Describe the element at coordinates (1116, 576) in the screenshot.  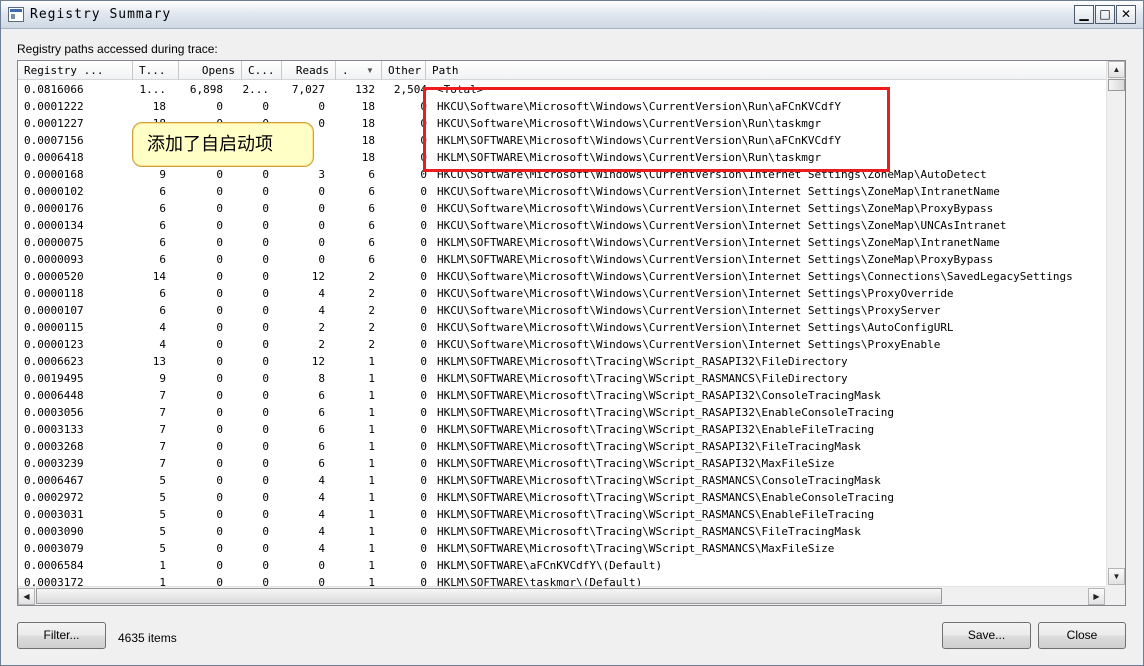
I see `scroll-down-icon: ▼` at that location.